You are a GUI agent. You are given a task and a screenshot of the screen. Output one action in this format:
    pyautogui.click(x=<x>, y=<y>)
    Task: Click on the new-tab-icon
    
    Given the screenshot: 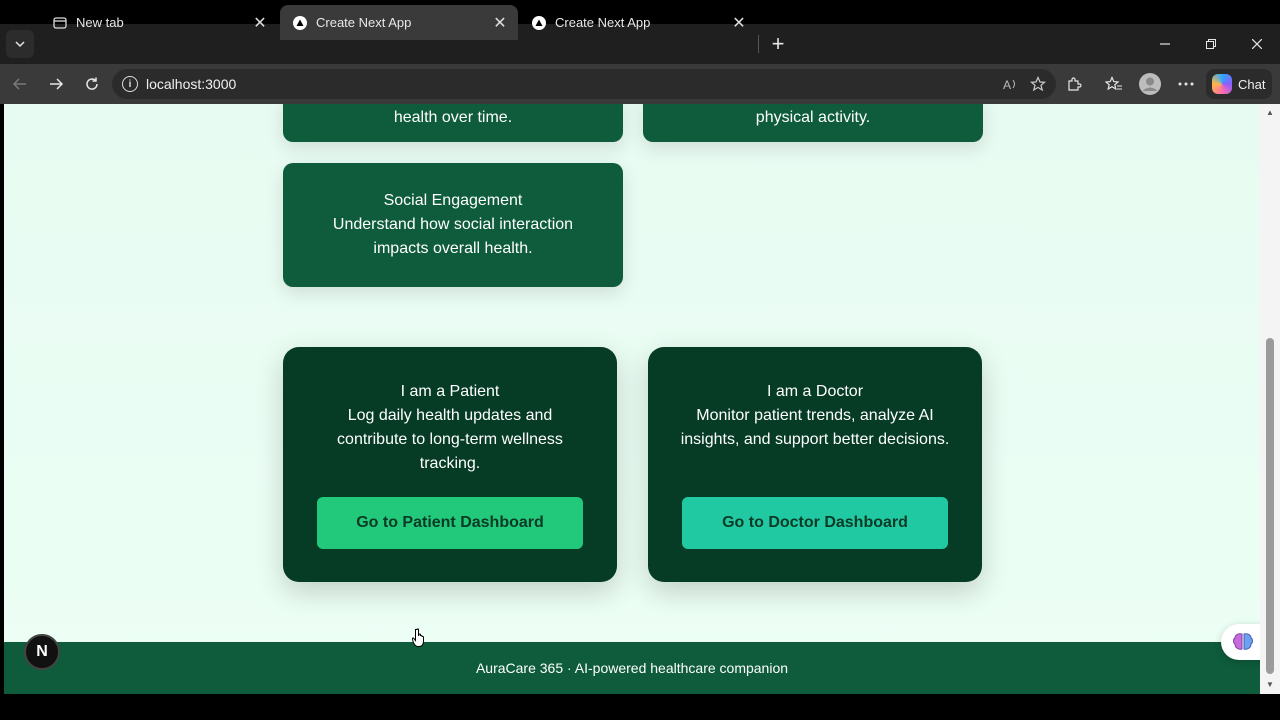 What is the action you would take?
    pyautogui.click(x=60, y=23)
    